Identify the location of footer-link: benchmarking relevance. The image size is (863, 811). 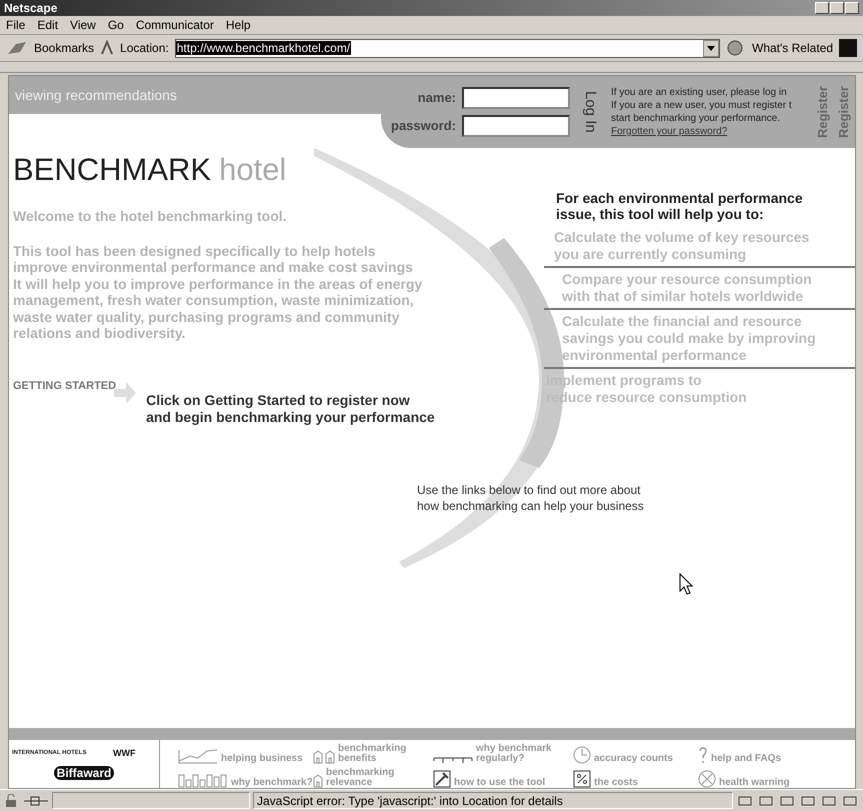
(373, 776).